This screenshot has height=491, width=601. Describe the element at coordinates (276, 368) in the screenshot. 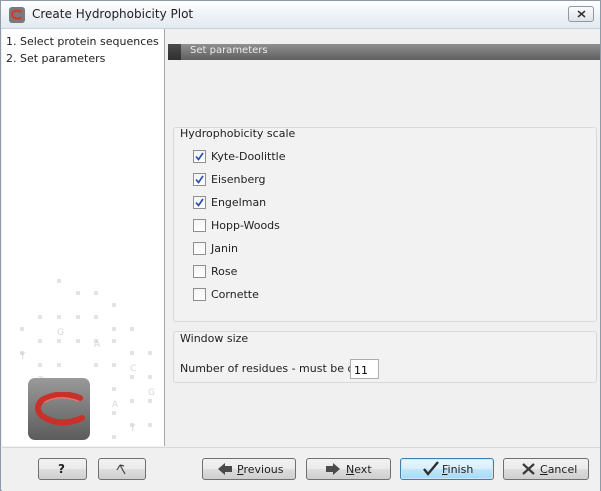

I see `window-size-label: Number of residues - must be odd:` at that location.